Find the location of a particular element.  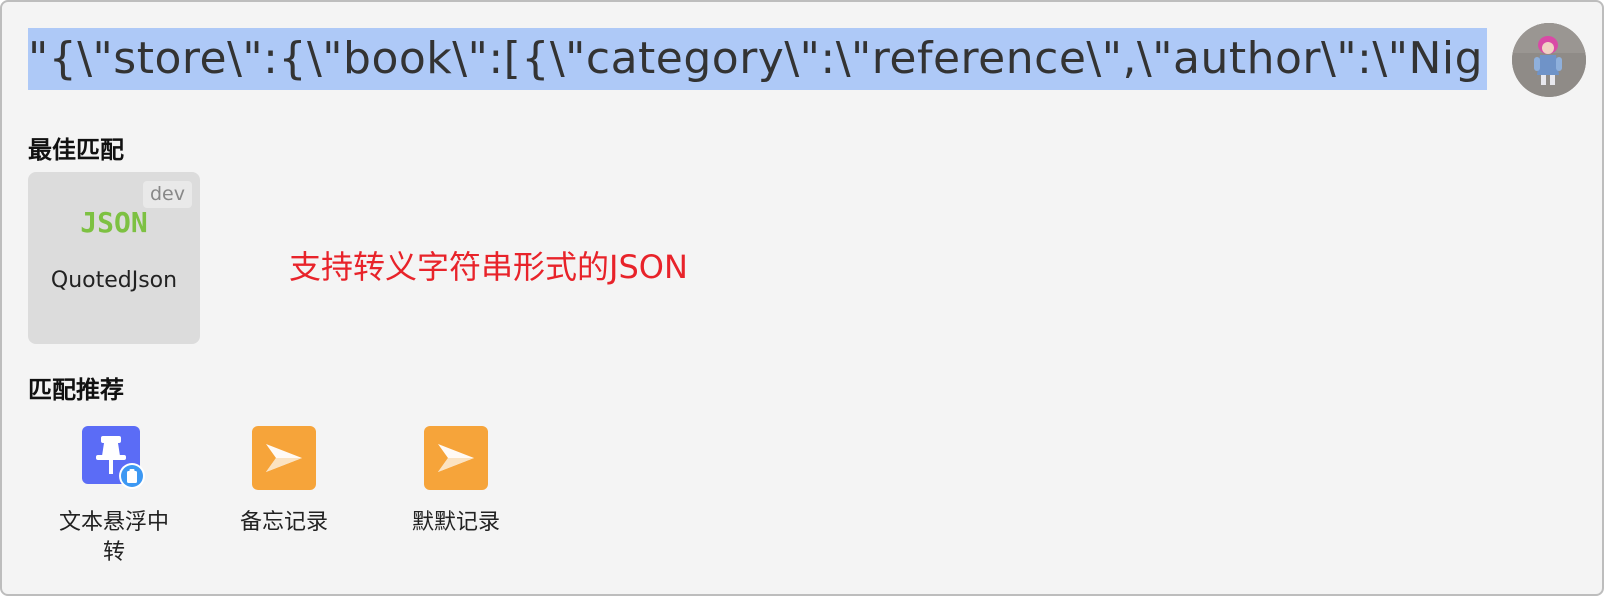

json-logo-icon: JSON is located at coordinates (113, 222).